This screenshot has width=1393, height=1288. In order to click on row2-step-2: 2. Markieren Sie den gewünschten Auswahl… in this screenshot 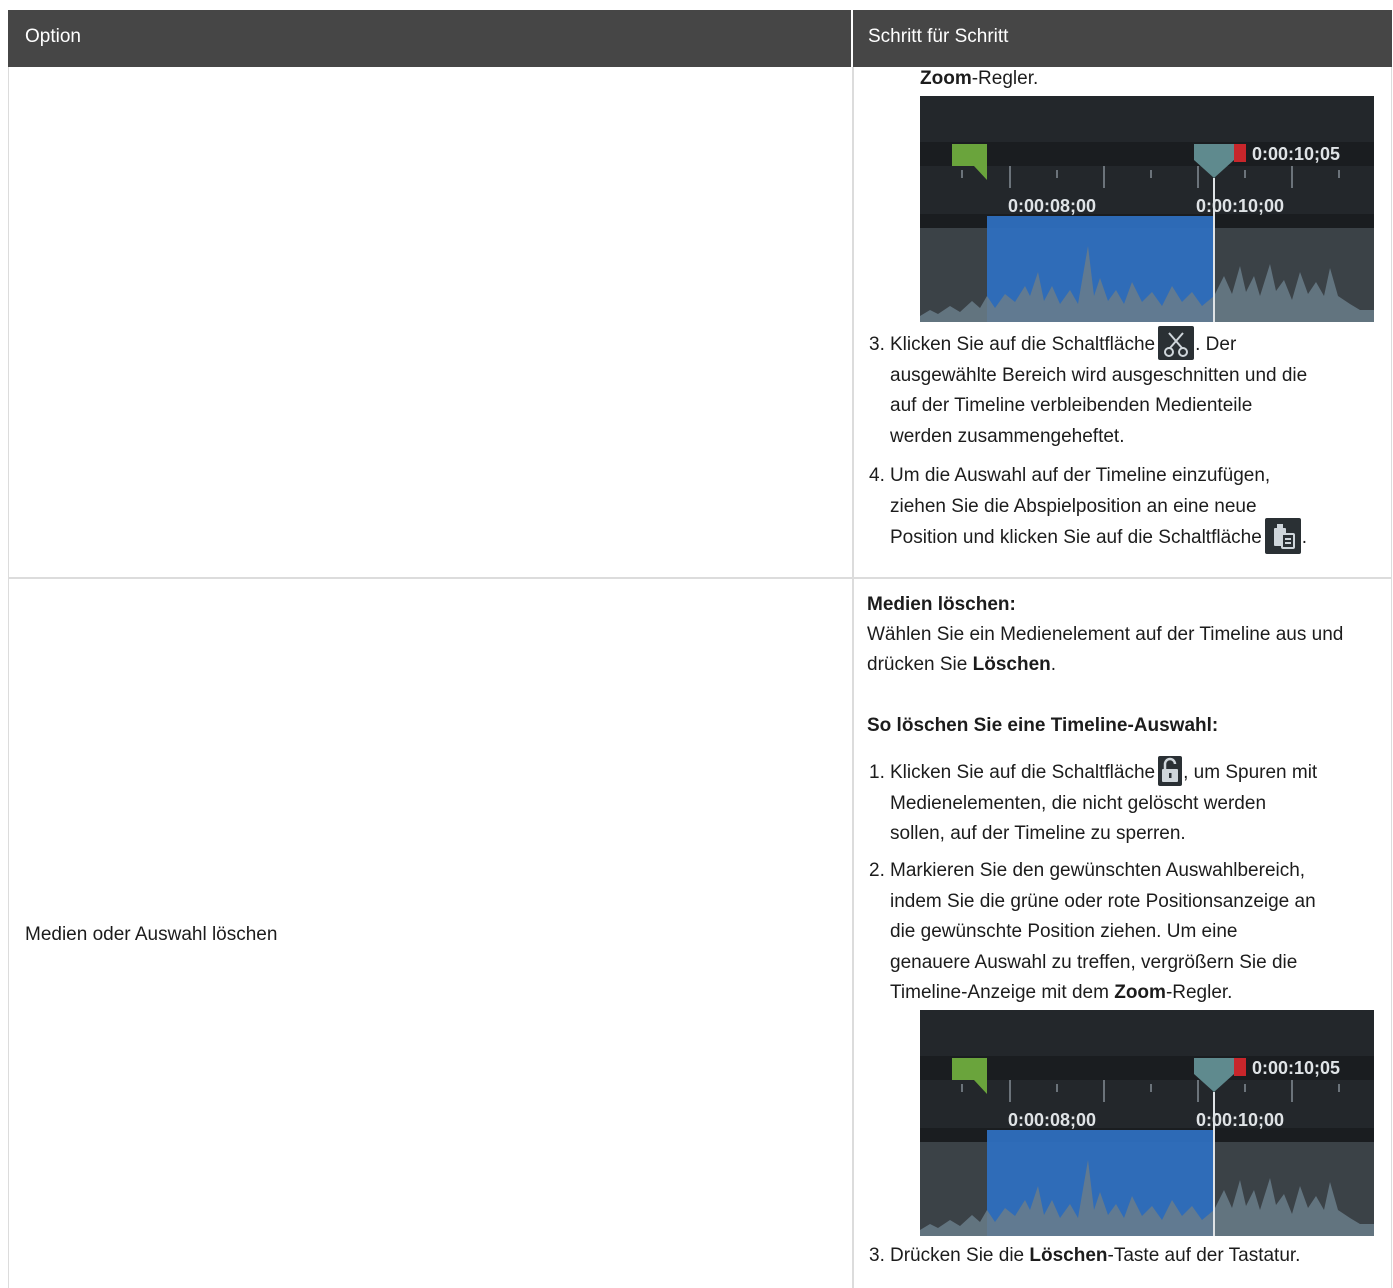, I will do `click(1092, 931)`.